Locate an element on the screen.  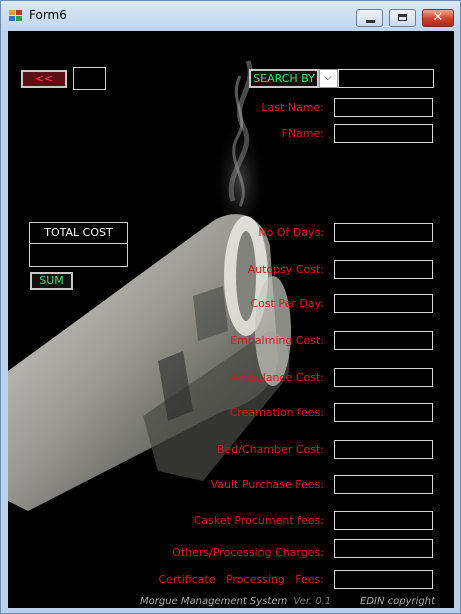
no-of-days-label: No Of Days: is located at coordinates (291, 232).